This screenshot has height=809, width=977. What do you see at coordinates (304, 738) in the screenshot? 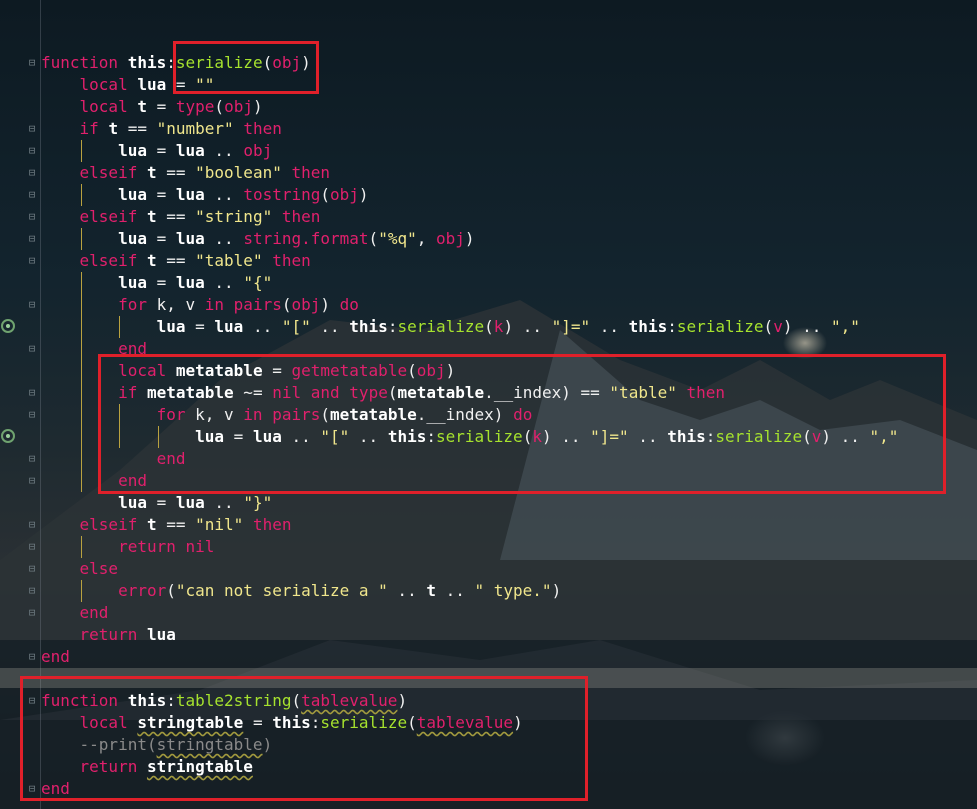
I see `highlight-box-table2string-function` at bounding box center [304, 738].